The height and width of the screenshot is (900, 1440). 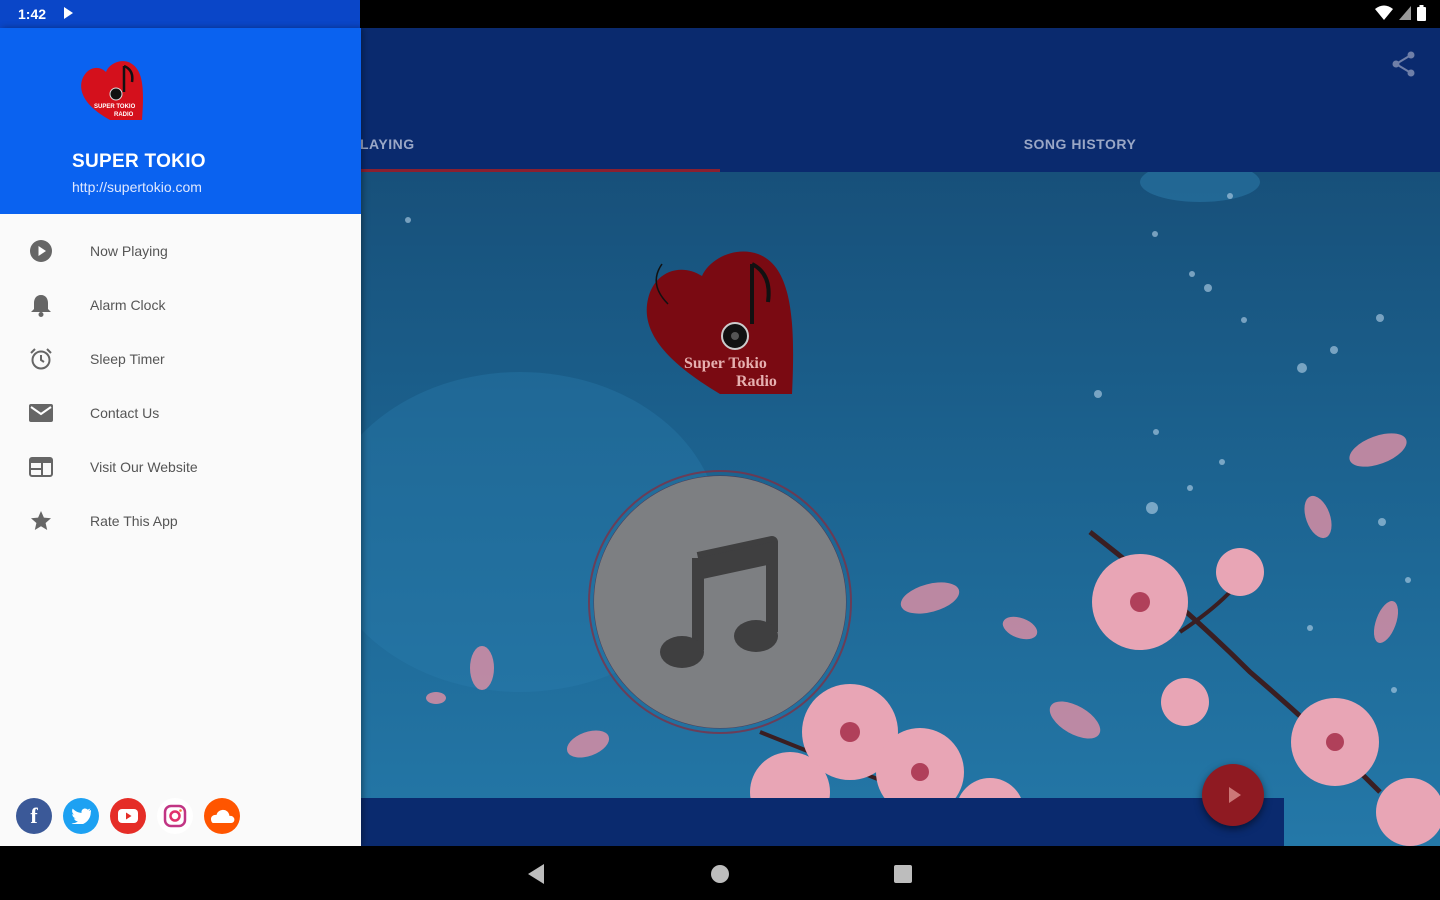 I want to click on back-icon, so click(x=536, y=874).